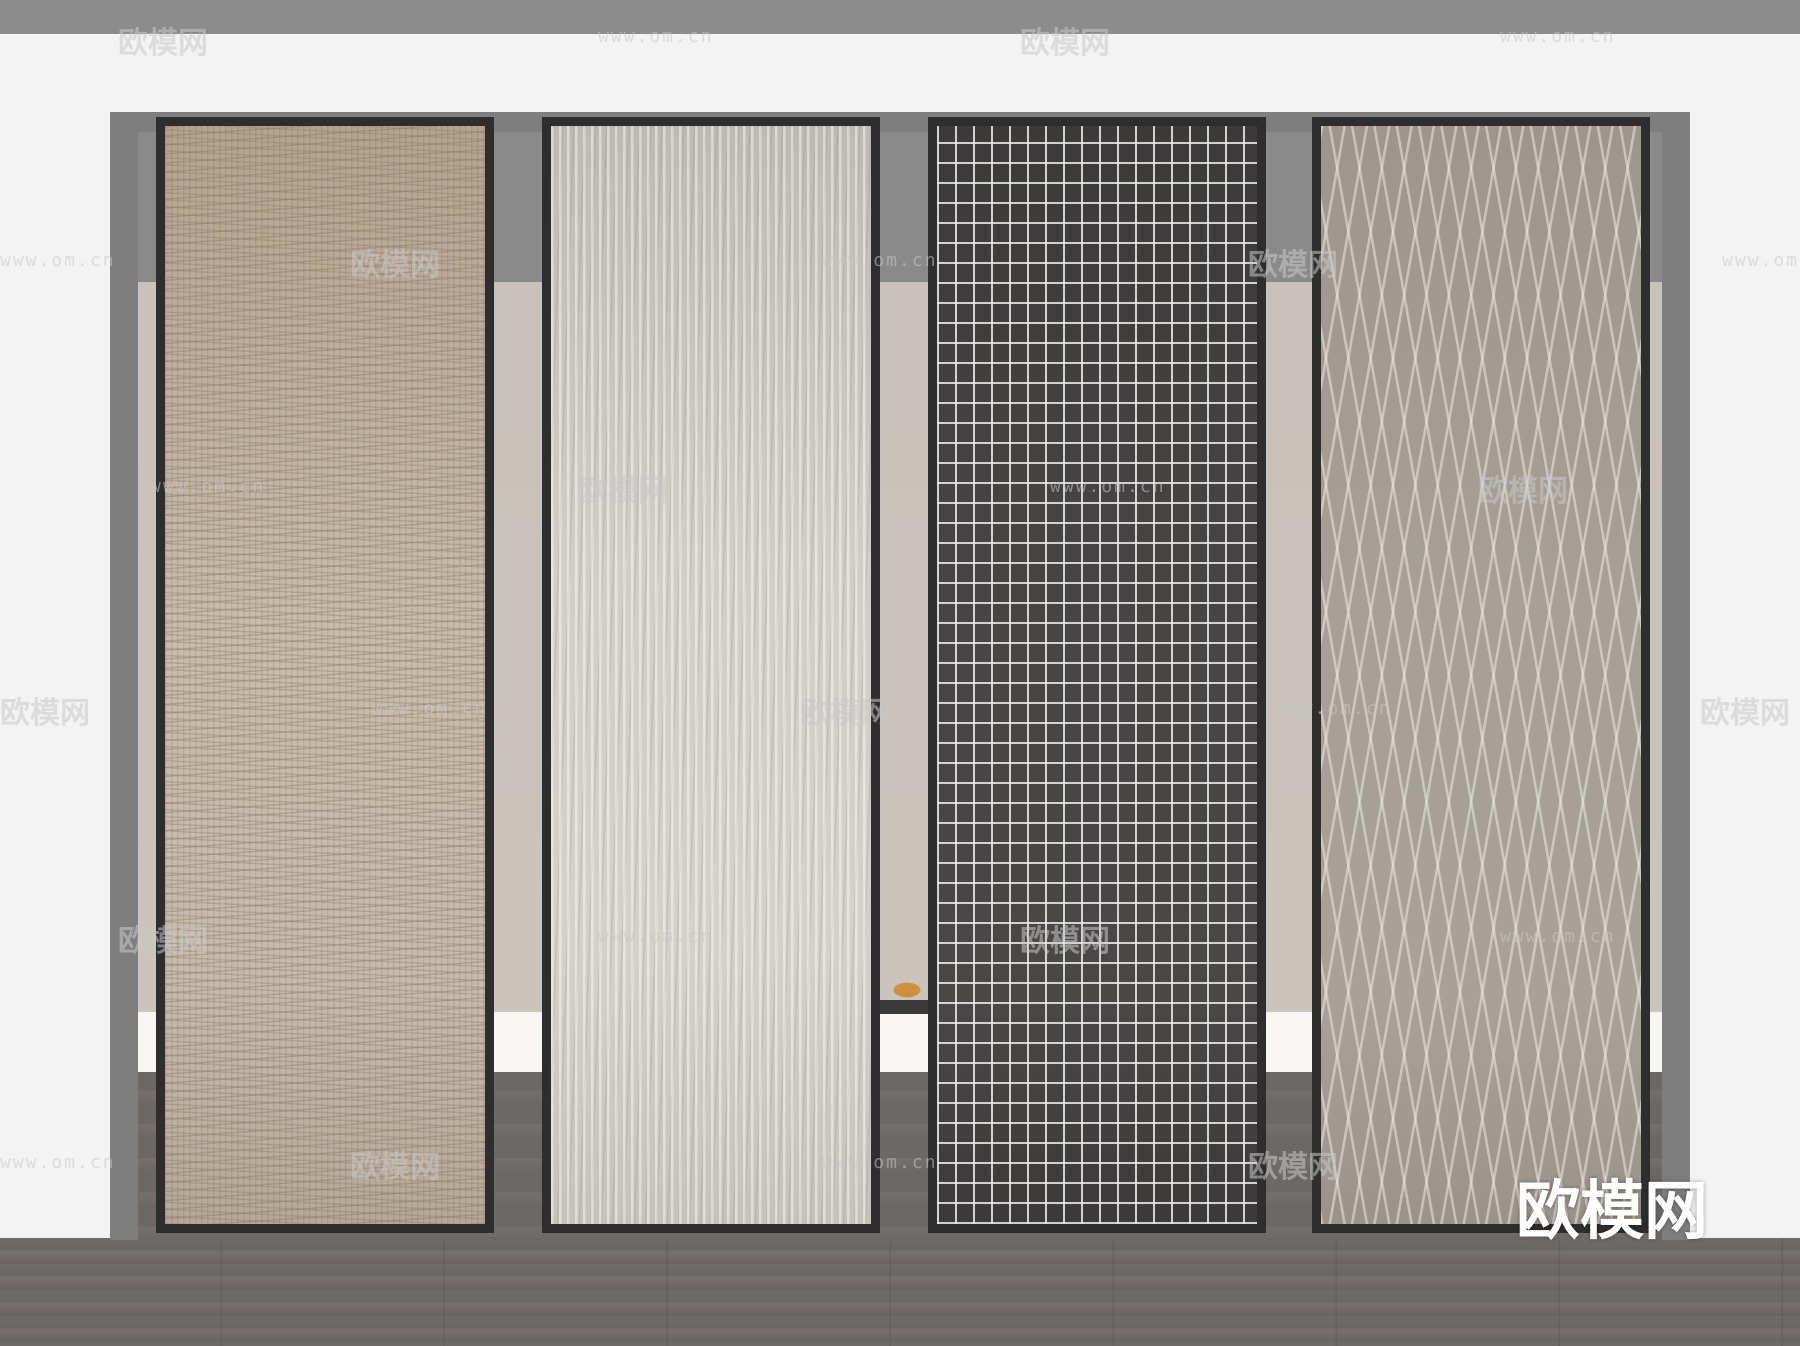  Describe the element at coordinates (900, 1292) in the screenshot. I see `floor-board-seams` at that location.